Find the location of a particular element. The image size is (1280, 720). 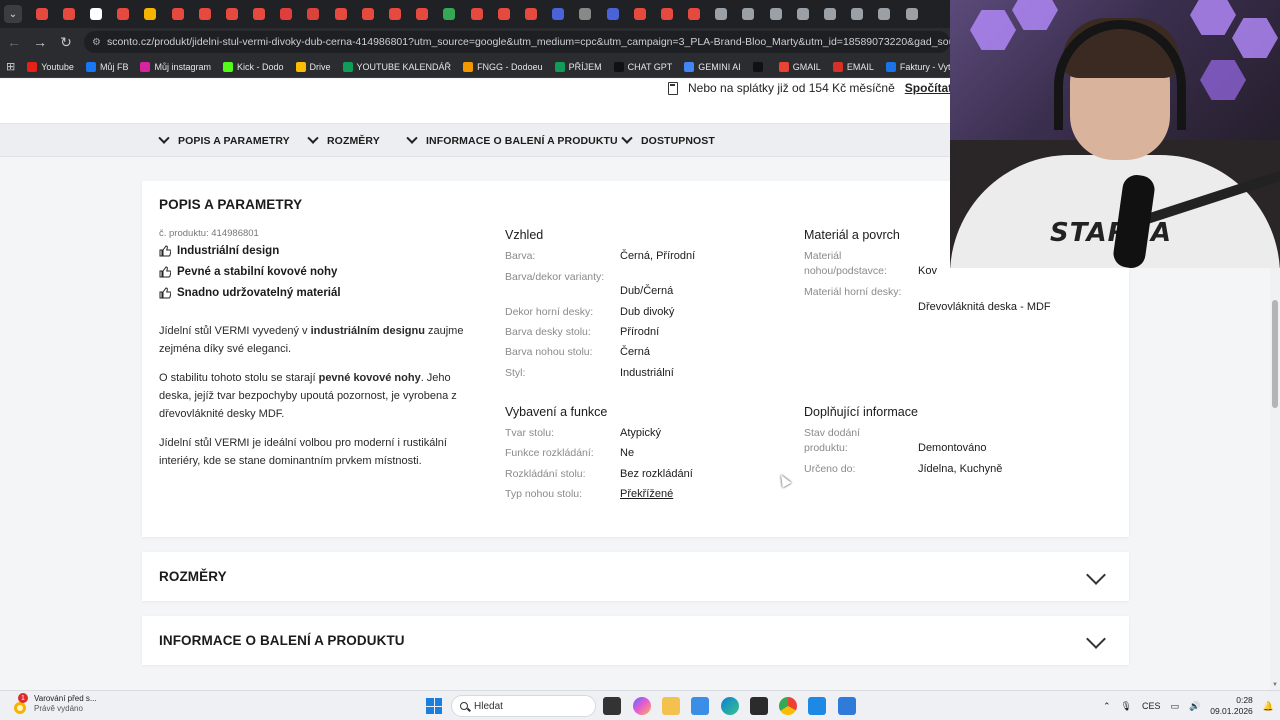

param-key: Stav dodání produktu: is located at coordinates (832, 440).